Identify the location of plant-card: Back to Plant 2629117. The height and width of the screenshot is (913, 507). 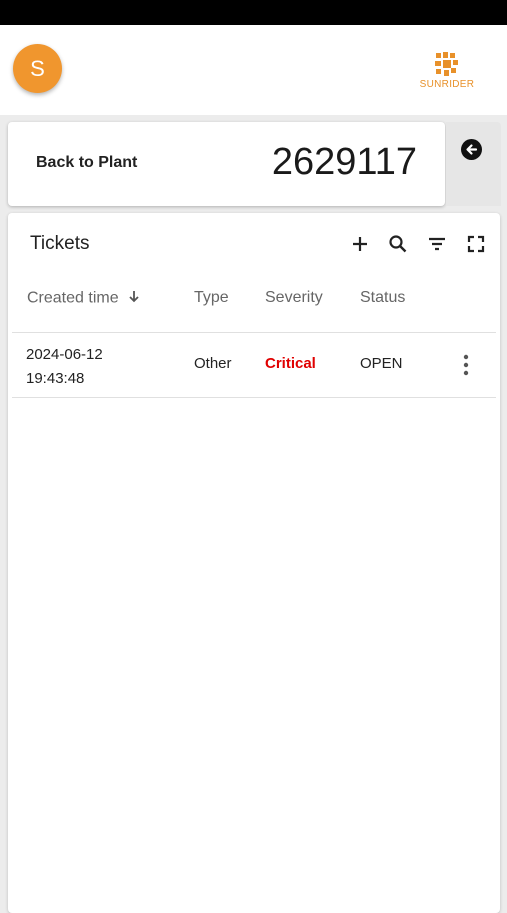
(226, 164).